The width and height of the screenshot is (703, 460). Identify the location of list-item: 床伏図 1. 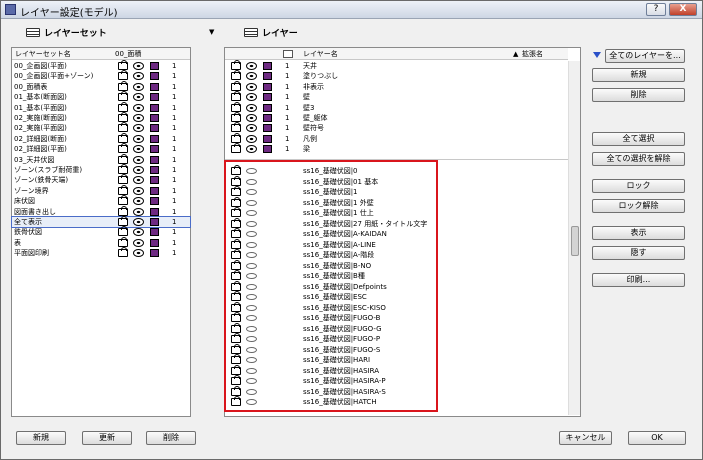
(101, 200).